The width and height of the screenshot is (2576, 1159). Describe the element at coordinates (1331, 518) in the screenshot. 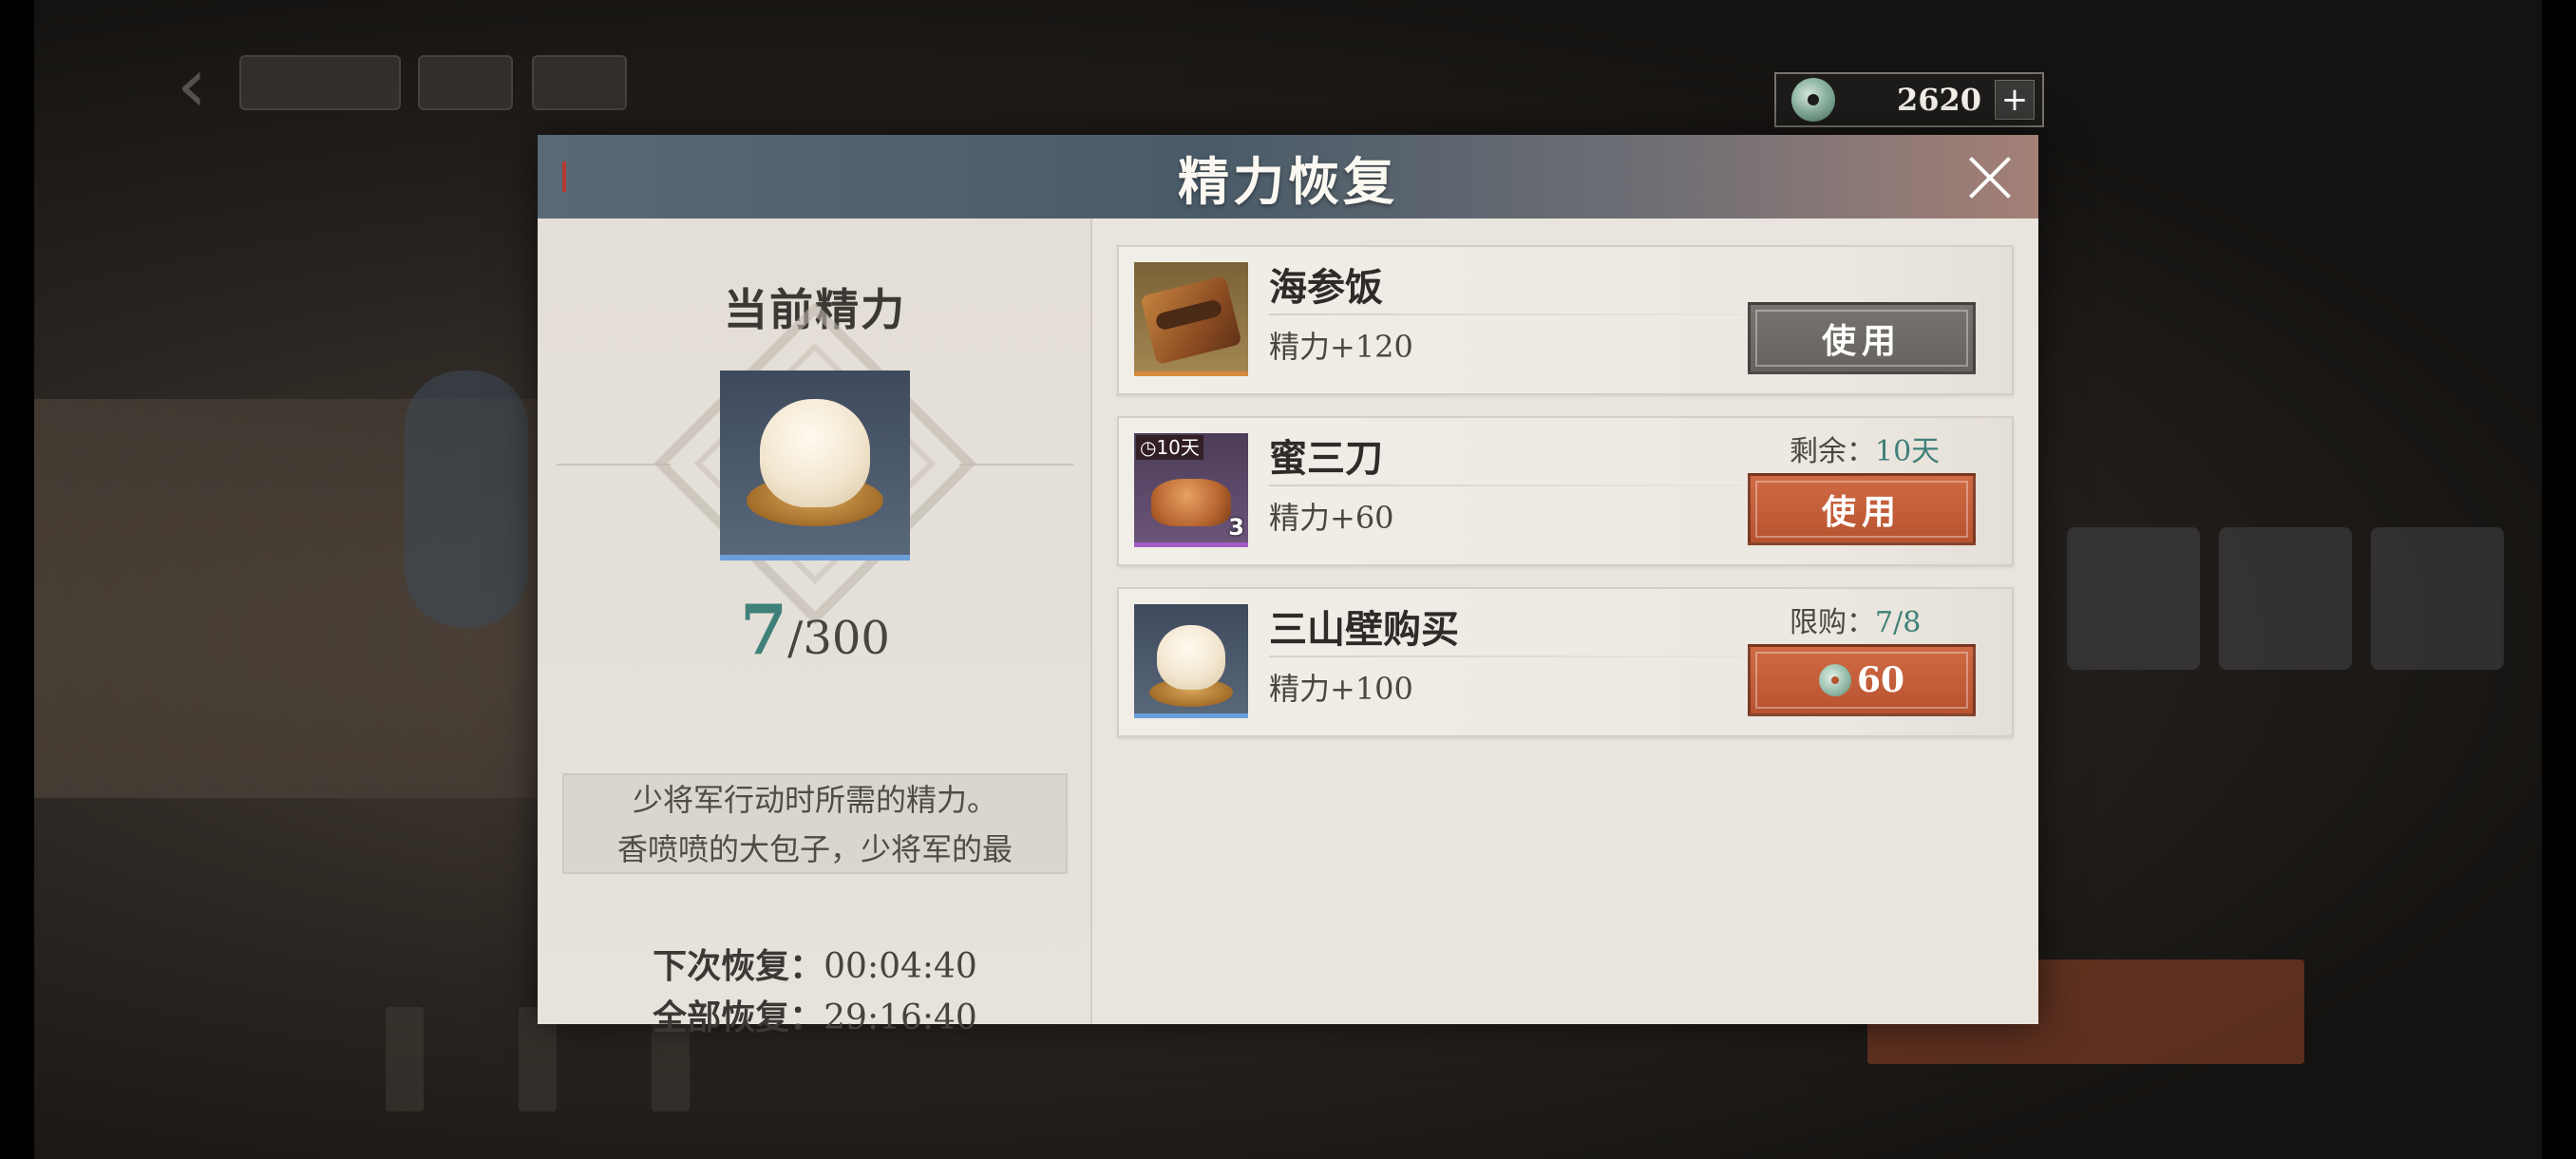

I see `item-effect: 精力+60` at that location.